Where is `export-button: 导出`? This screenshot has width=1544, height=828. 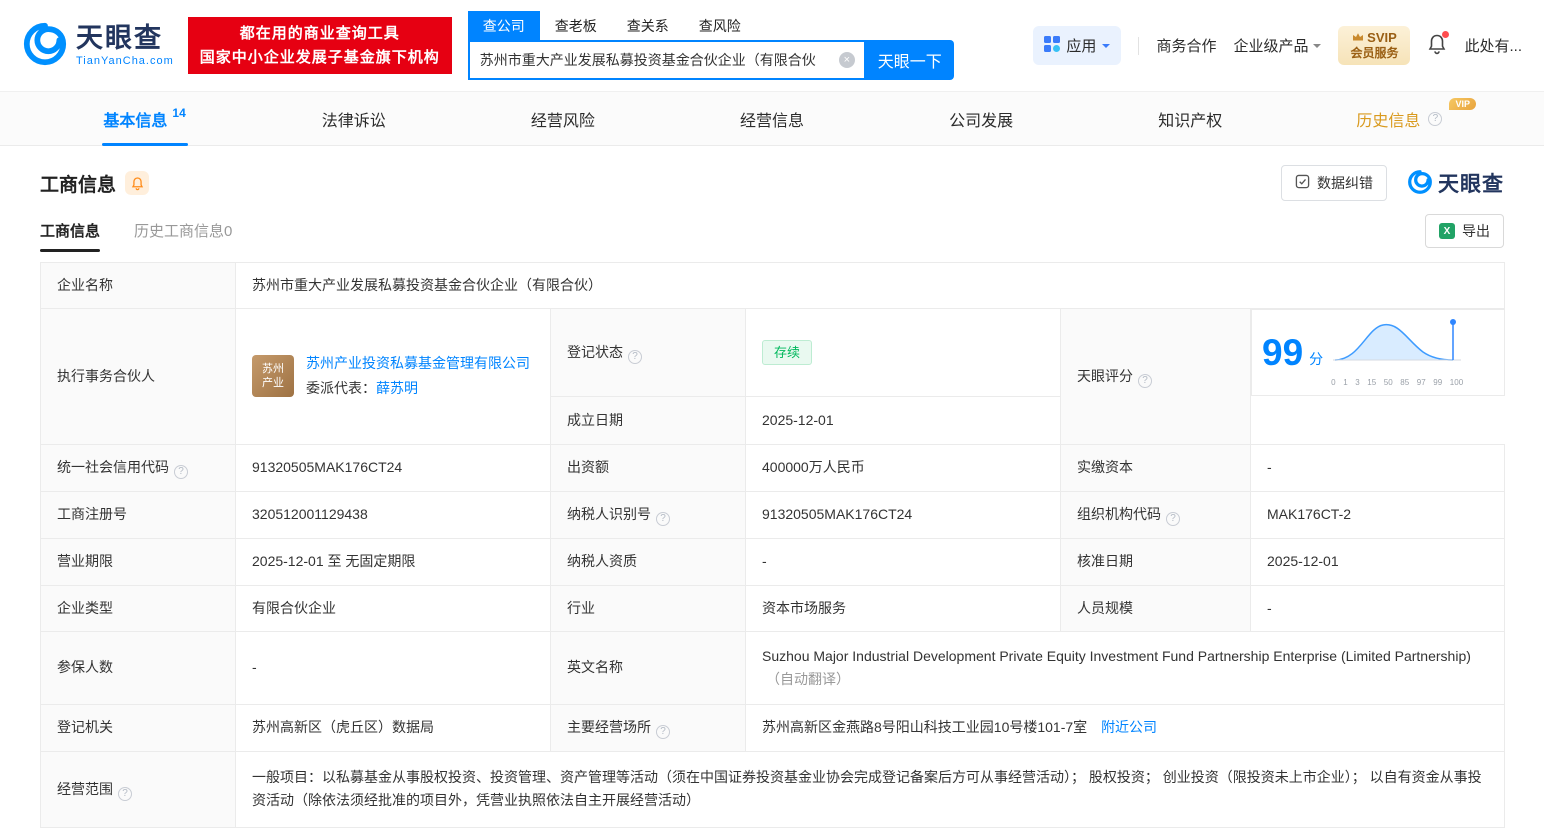
export-button: 导出 is located at coordinates (1464, 231).